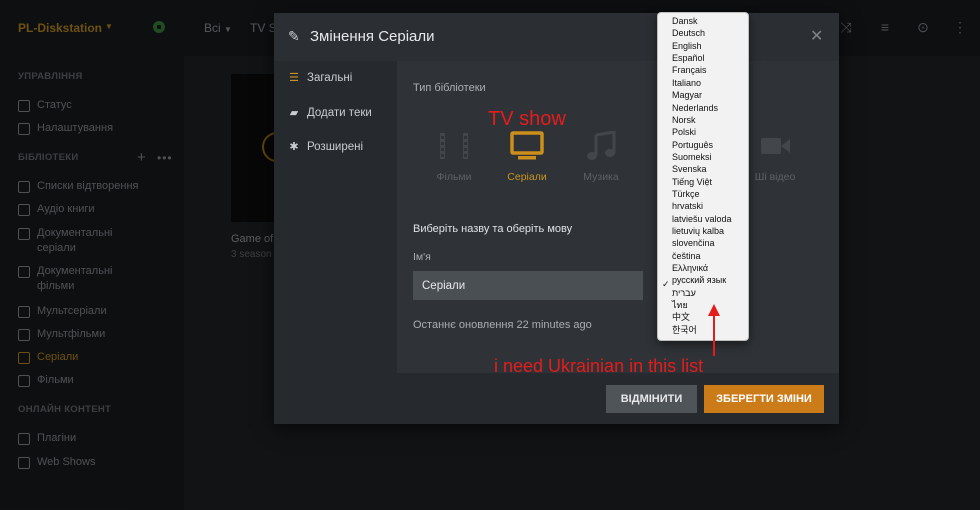 The width and height of the screenshot is (980, 510). I want to click on language-option: Ελληνικά, so click(690, 268).